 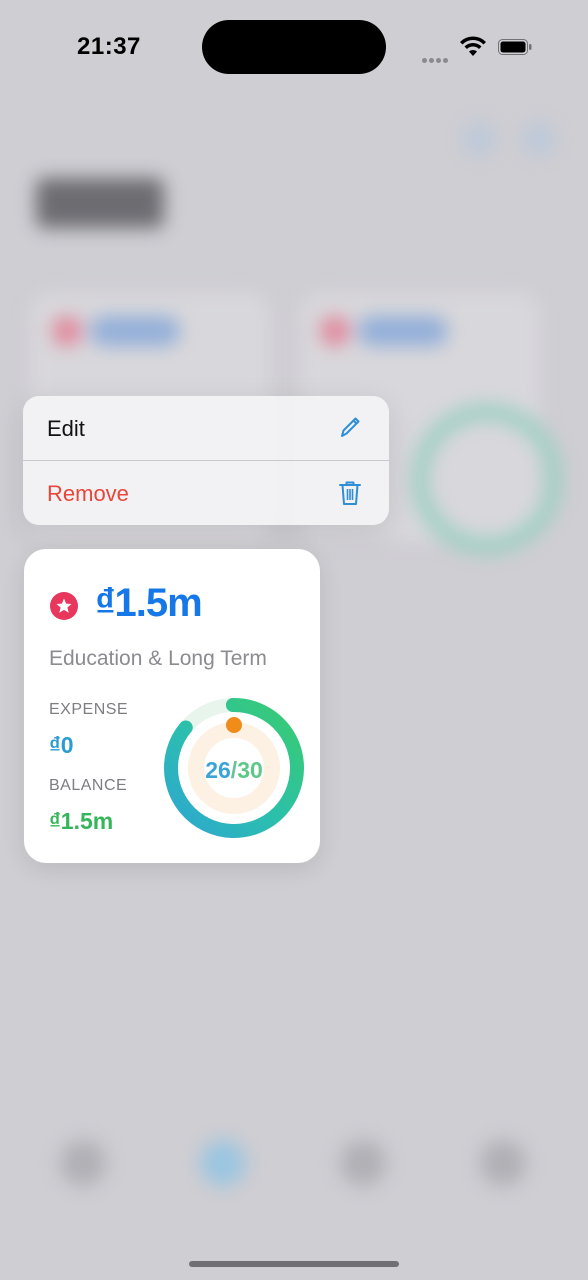 What do you see at coordinates (350, 493) in the screenshot?
I see `trash-icon` at bounding box center [350, 493].